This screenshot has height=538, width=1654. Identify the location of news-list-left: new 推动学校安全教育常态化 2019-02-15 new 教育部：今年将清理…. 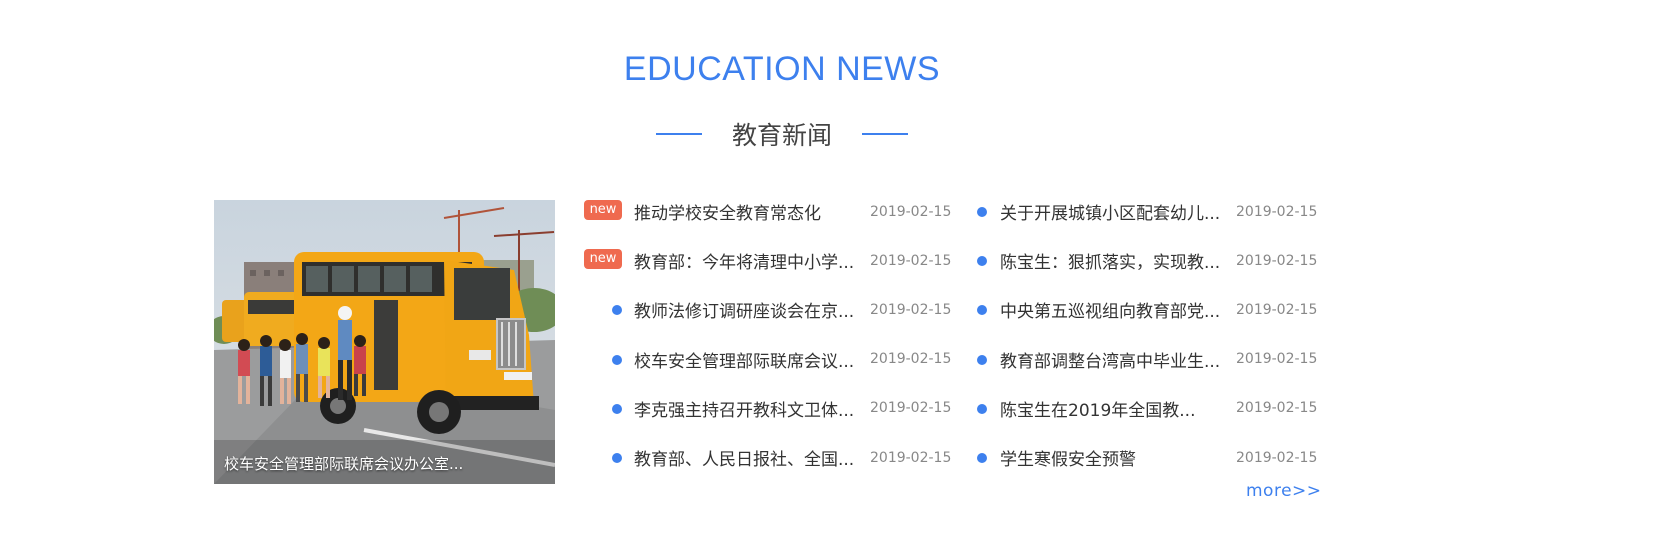
(767, 334).